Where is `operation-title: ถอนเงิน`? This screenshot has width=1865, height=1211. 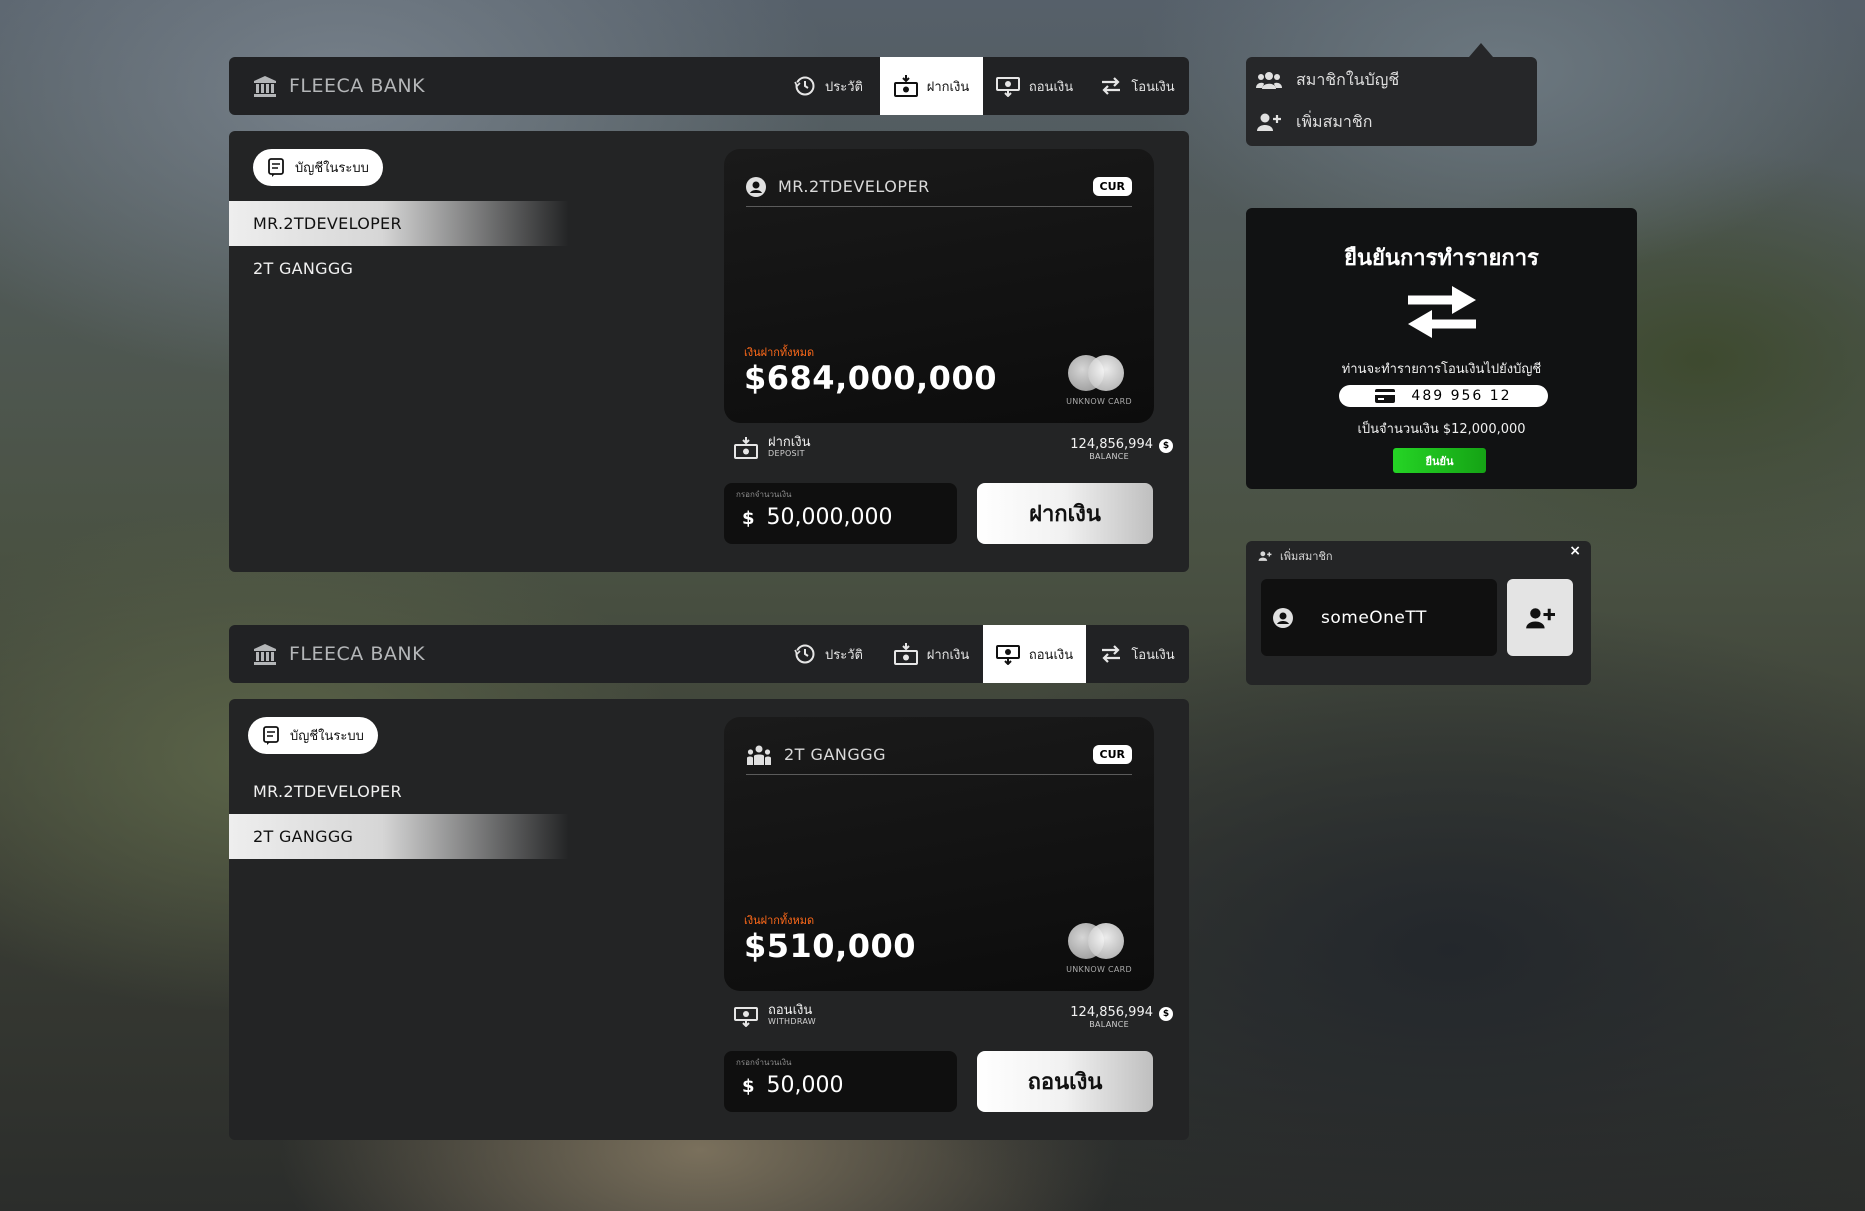 operation-title: ถอนเงิน is located at coordinates (790, 1010).